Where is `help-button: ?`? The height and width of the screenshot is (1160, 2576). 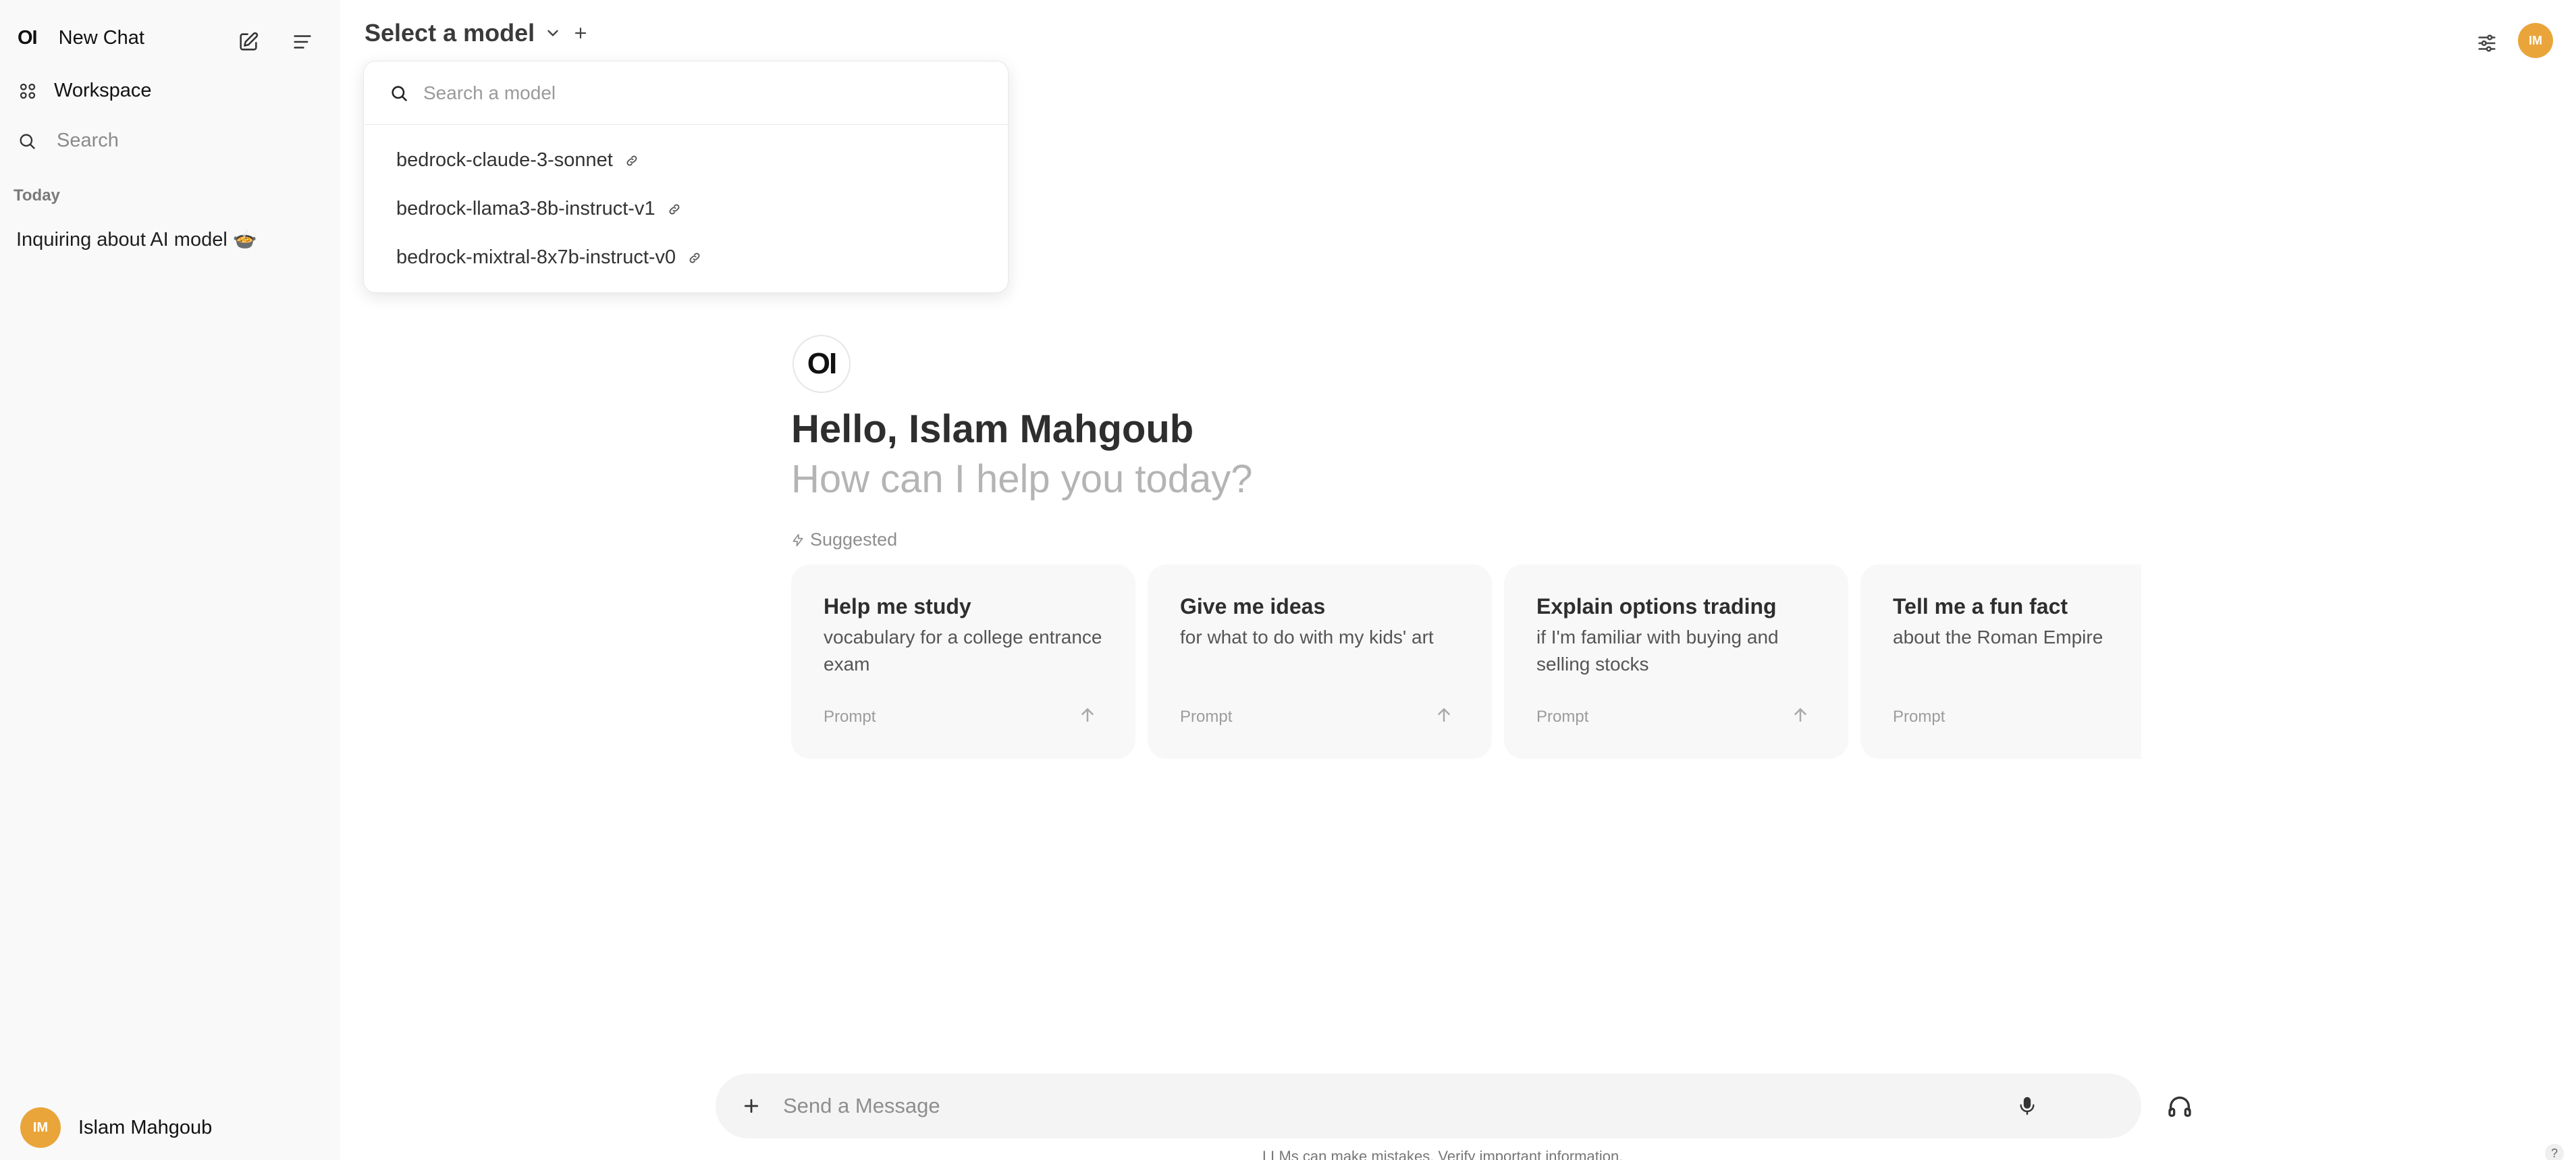
help-button: ? is located at coordinates (2554, 1152).